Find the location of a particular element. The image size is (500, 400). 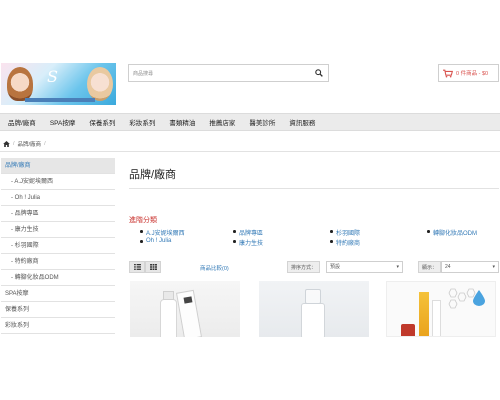

list-view-button is located at coordinates (137, 267).